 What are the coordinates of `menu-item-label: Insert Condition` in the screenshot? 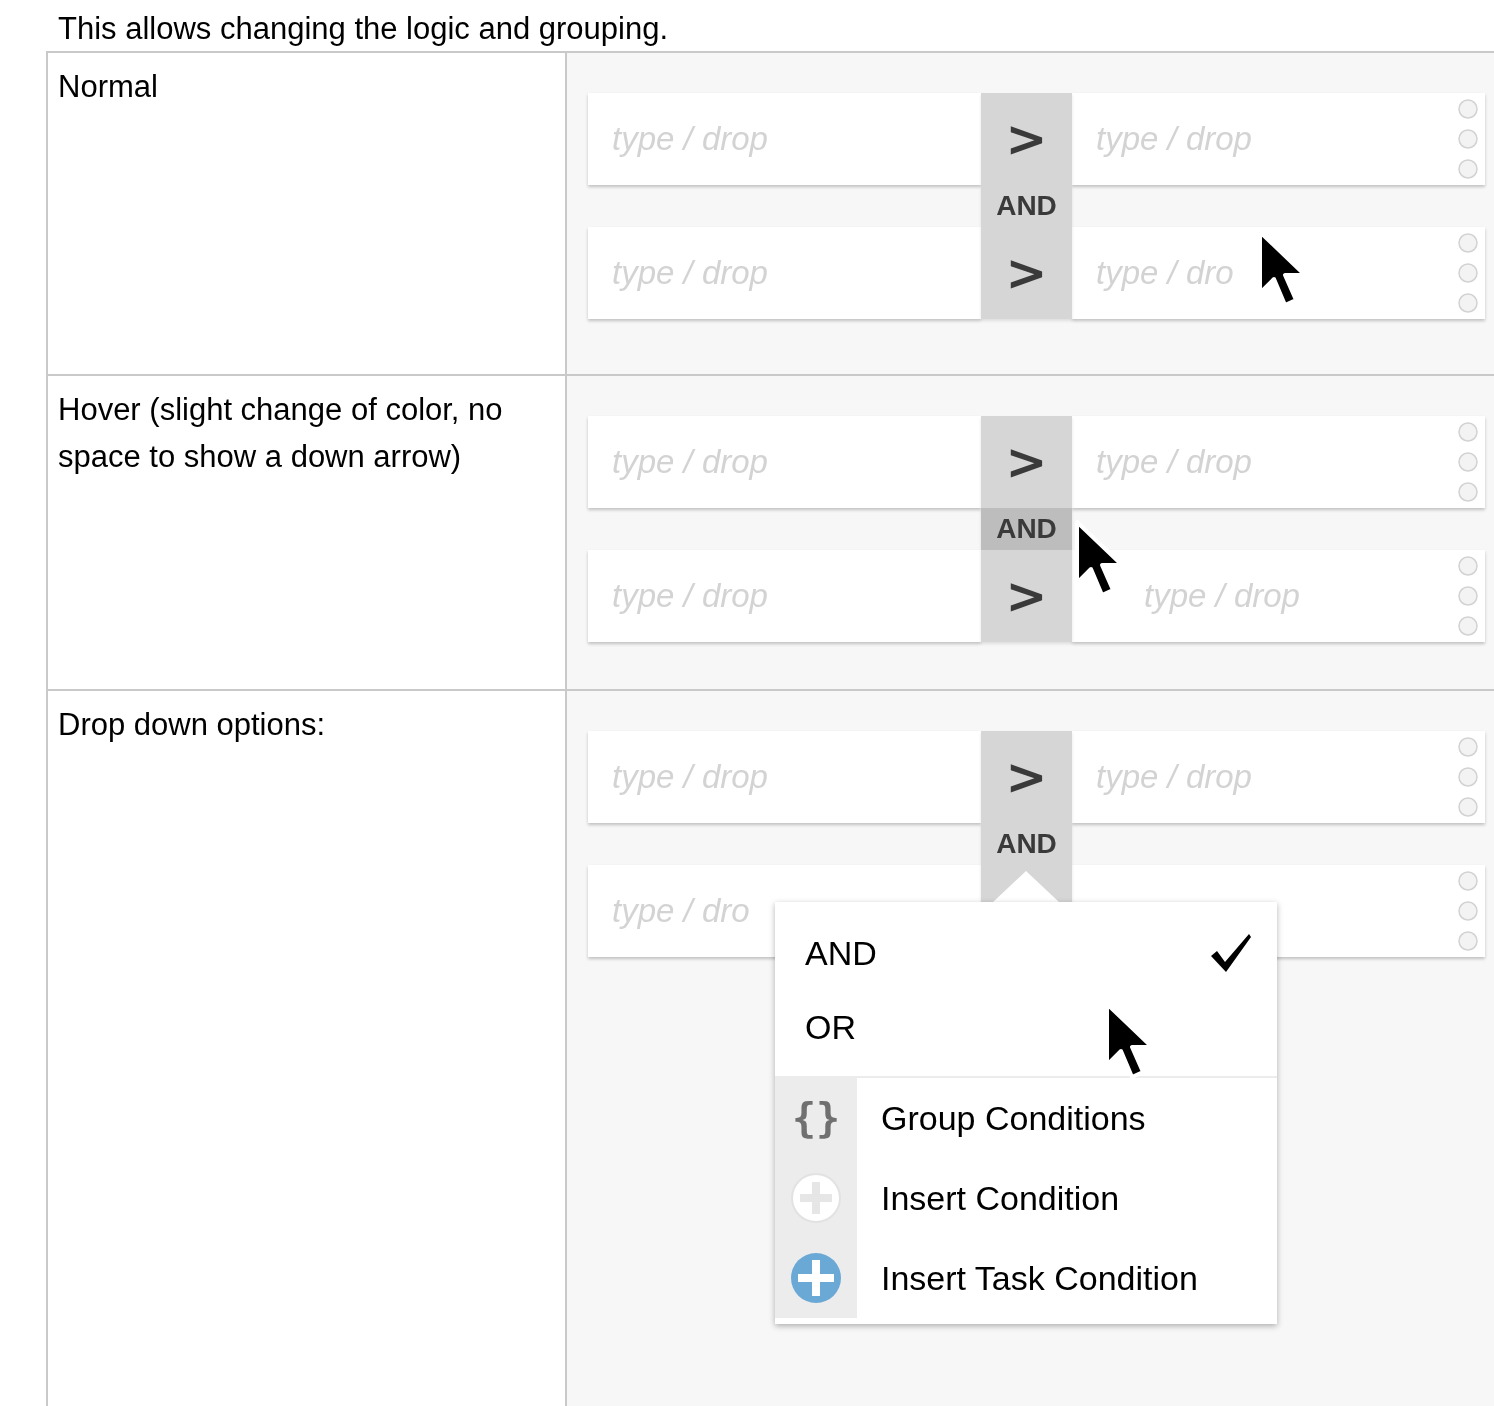 It's located at (1000, 1198).